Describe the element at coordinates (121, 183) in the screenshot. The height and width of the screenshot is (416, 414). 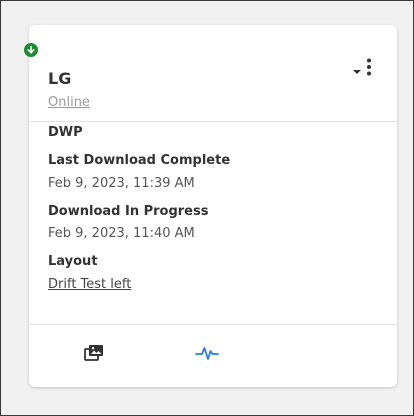
I see `last-download-value: Feb 9, 2023, 11:39 AM` at that location.